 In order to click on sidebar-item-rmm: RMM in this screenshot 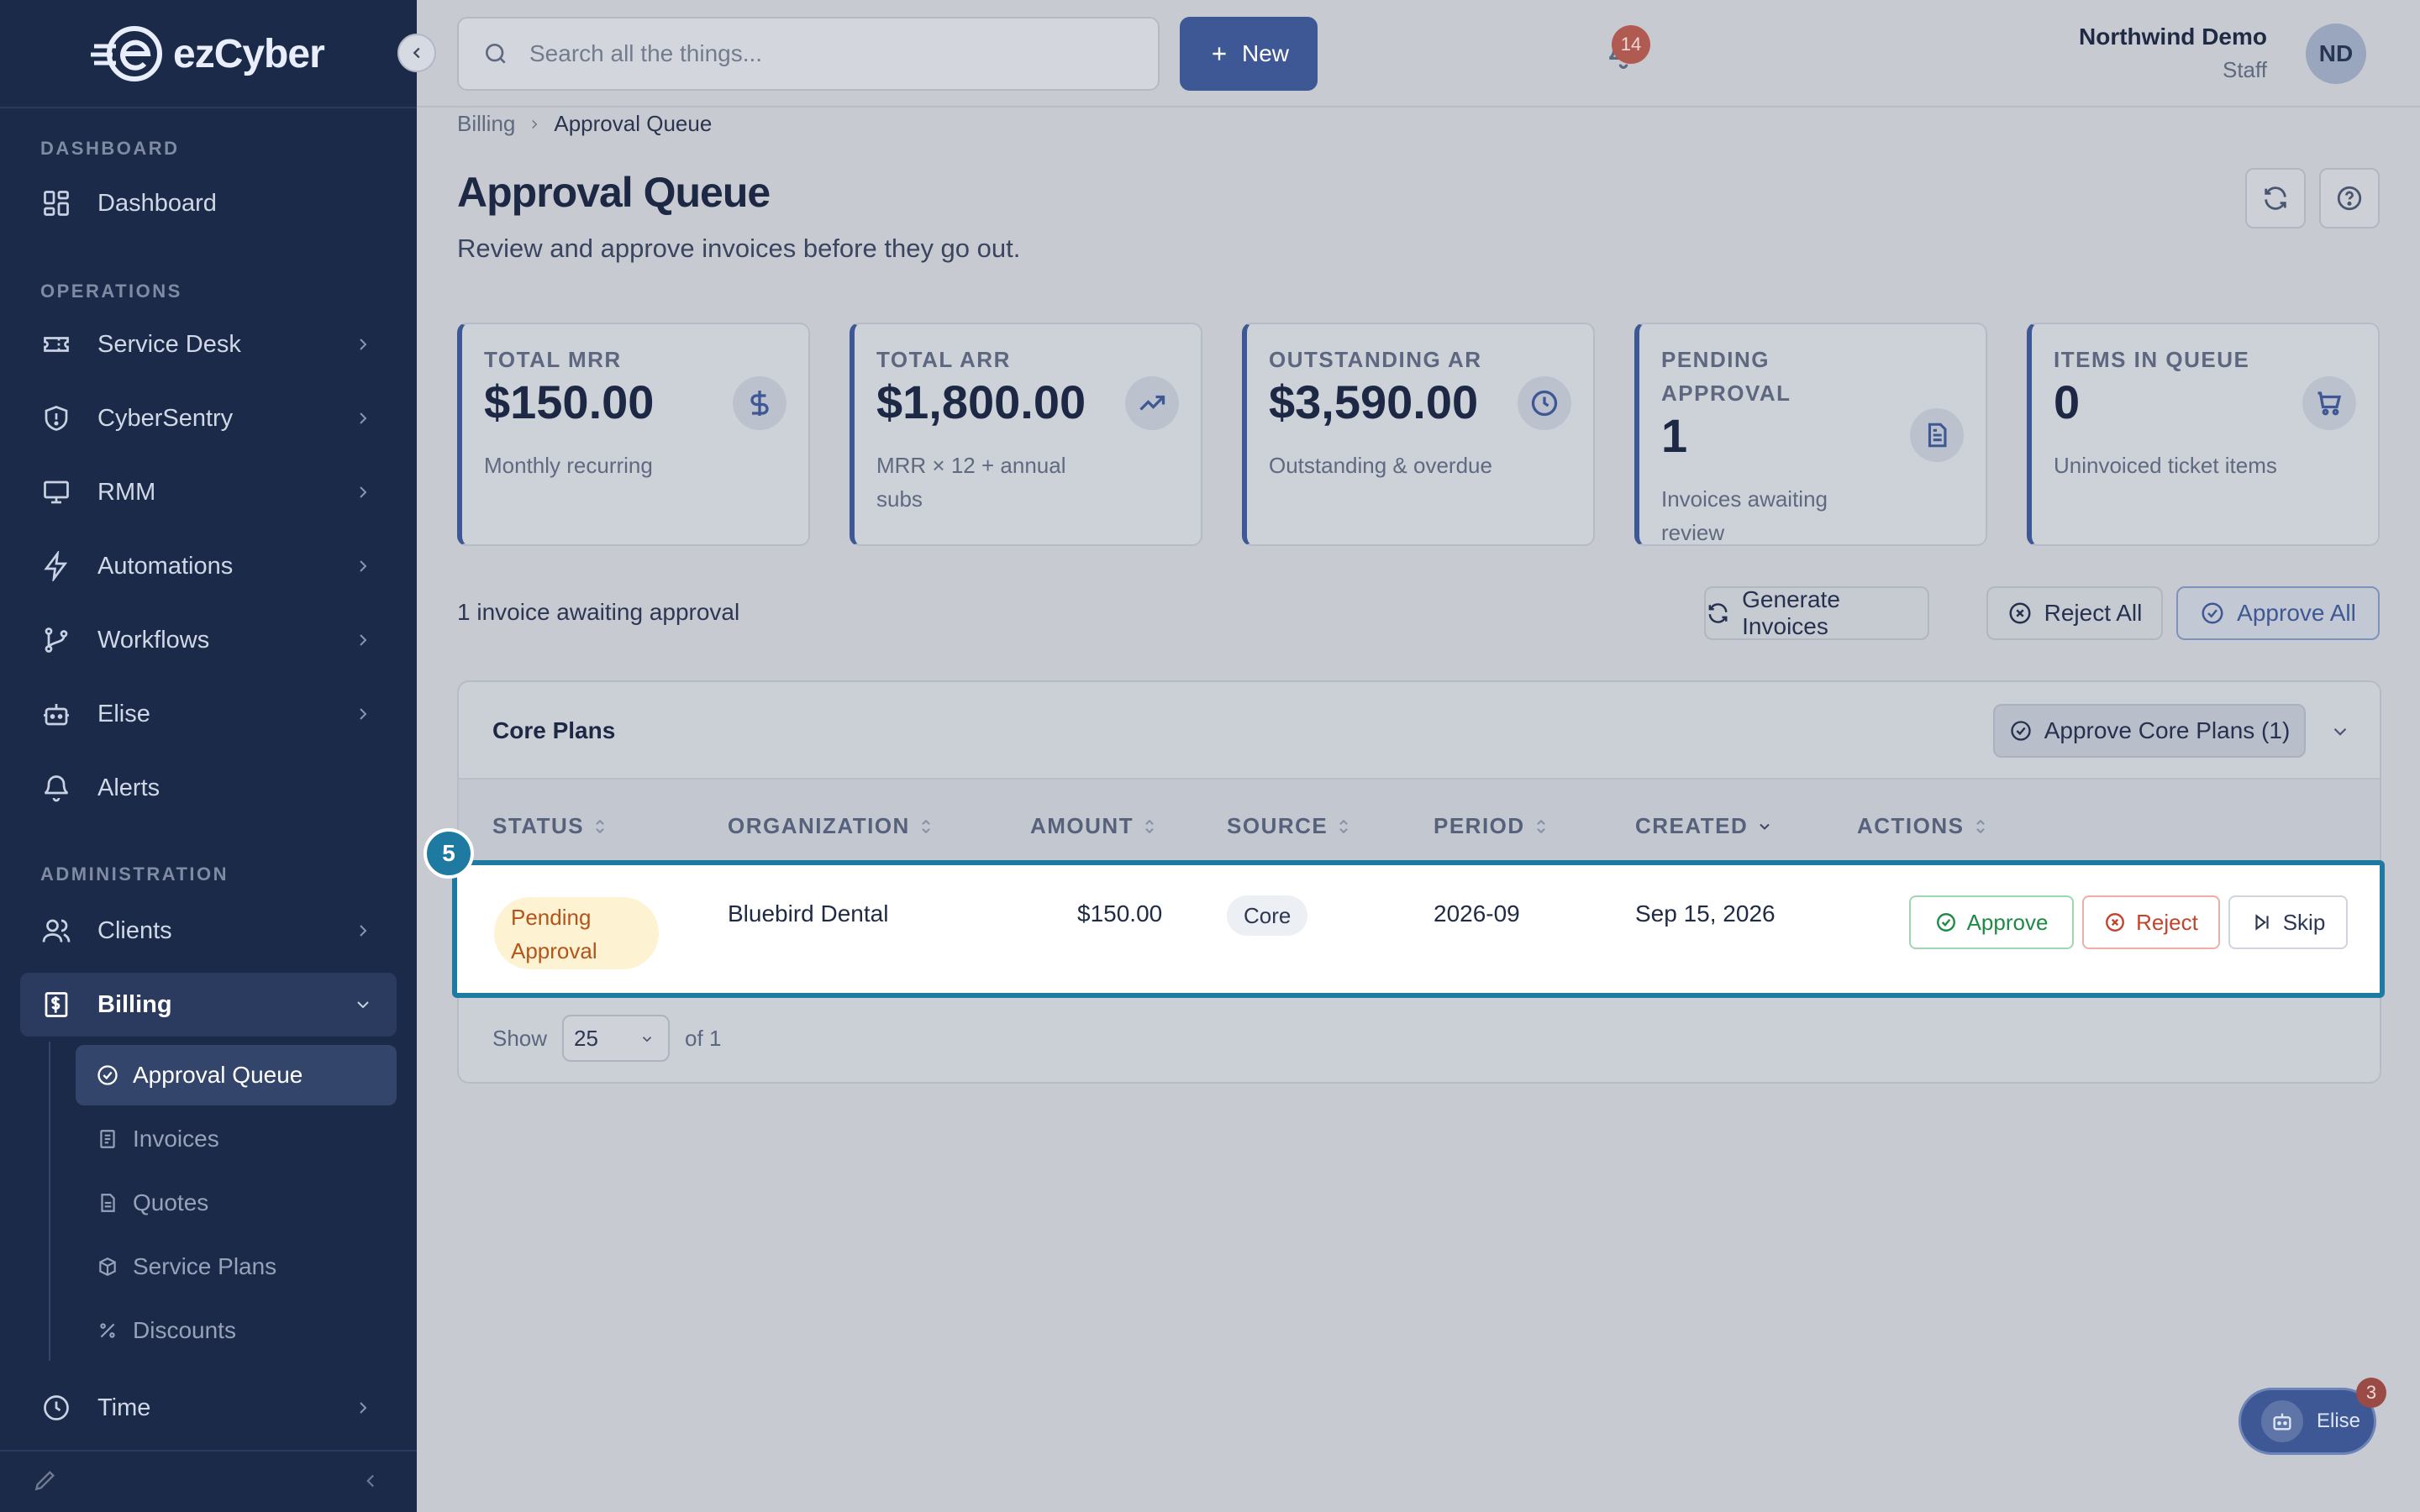, I will do `click(208, 492)`.